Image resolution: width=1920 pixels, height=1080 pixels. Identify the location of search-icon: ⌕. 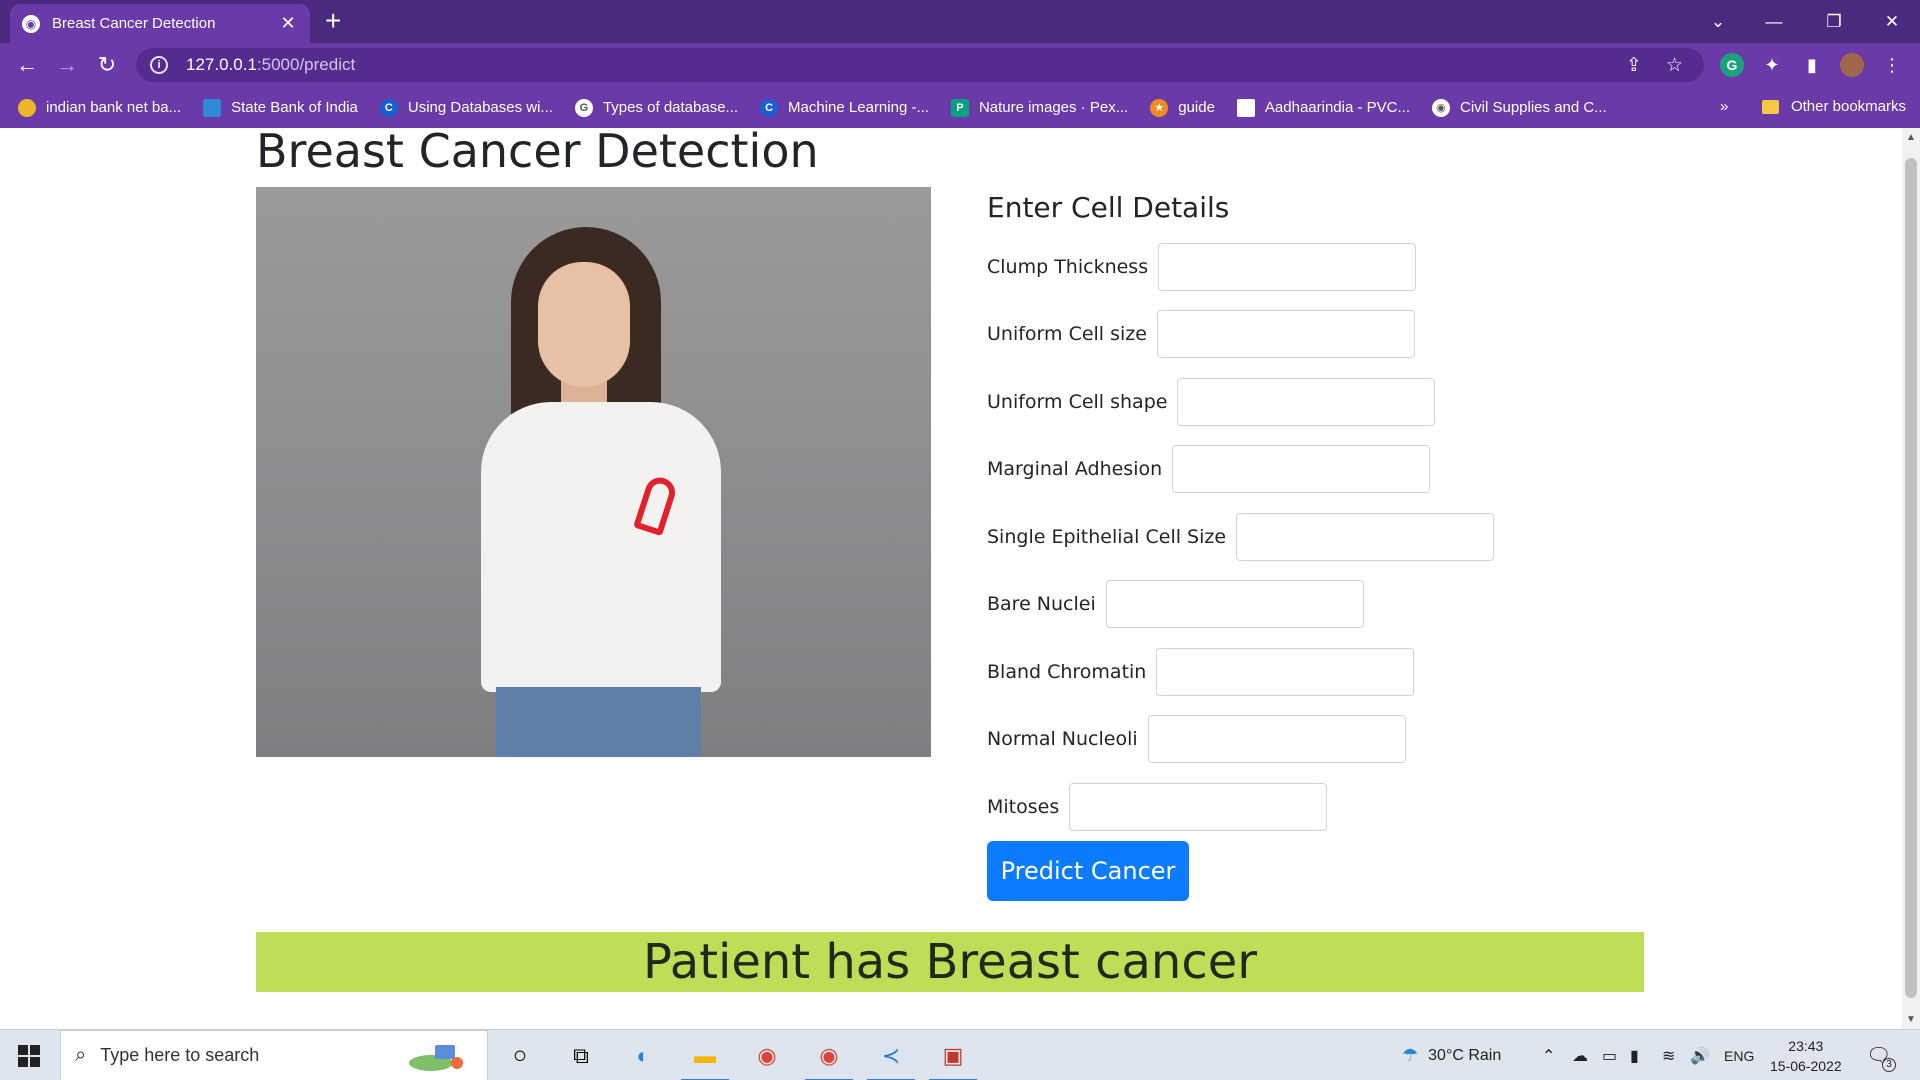
(81, 1055).